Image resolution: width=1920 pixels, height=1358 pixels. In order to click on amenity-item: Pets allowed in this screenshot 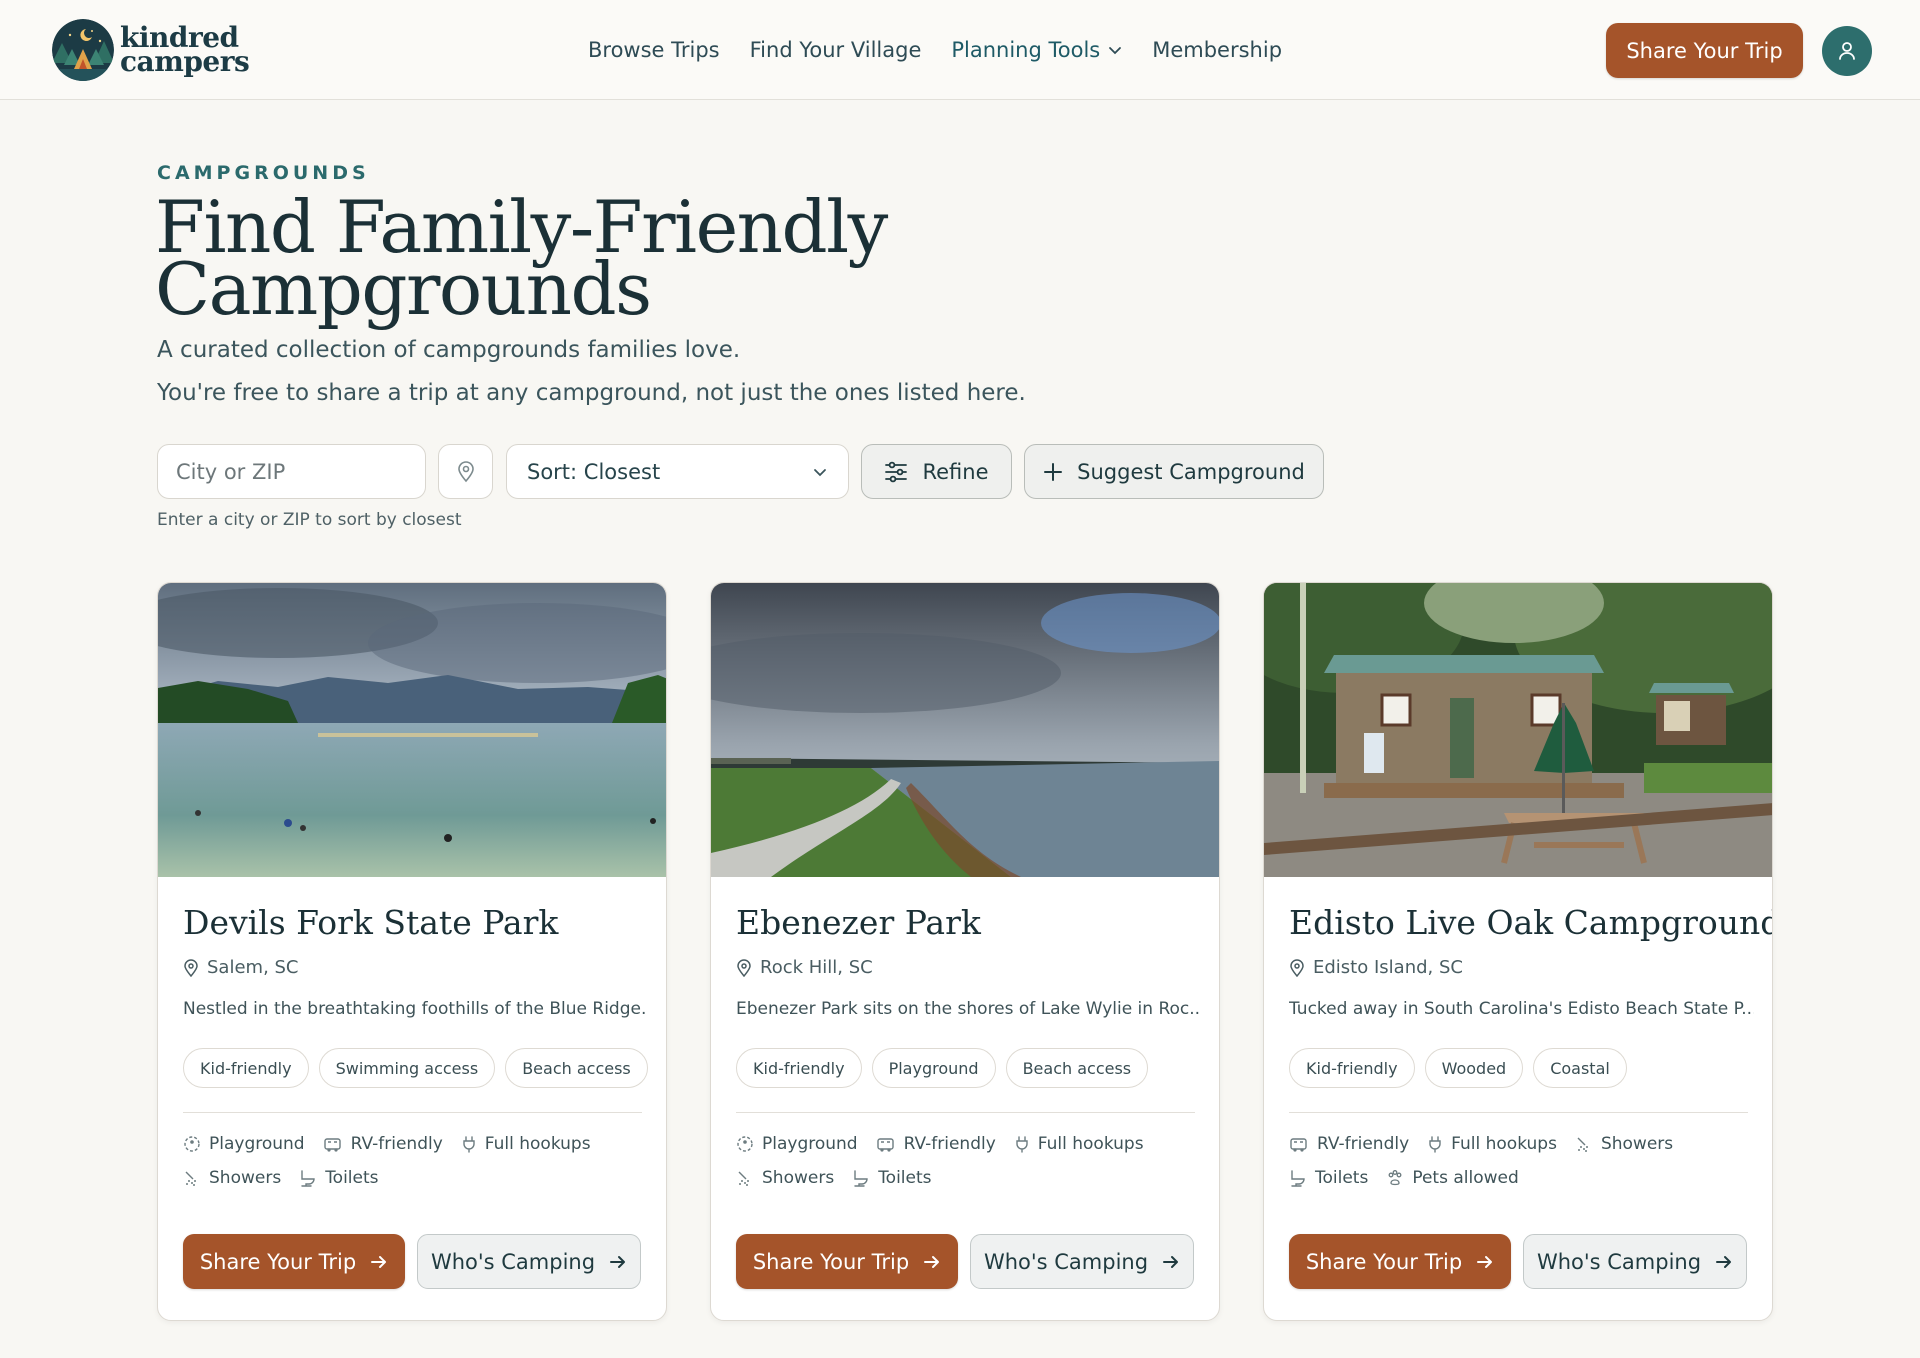, I will do `click(1452, 1178)`.